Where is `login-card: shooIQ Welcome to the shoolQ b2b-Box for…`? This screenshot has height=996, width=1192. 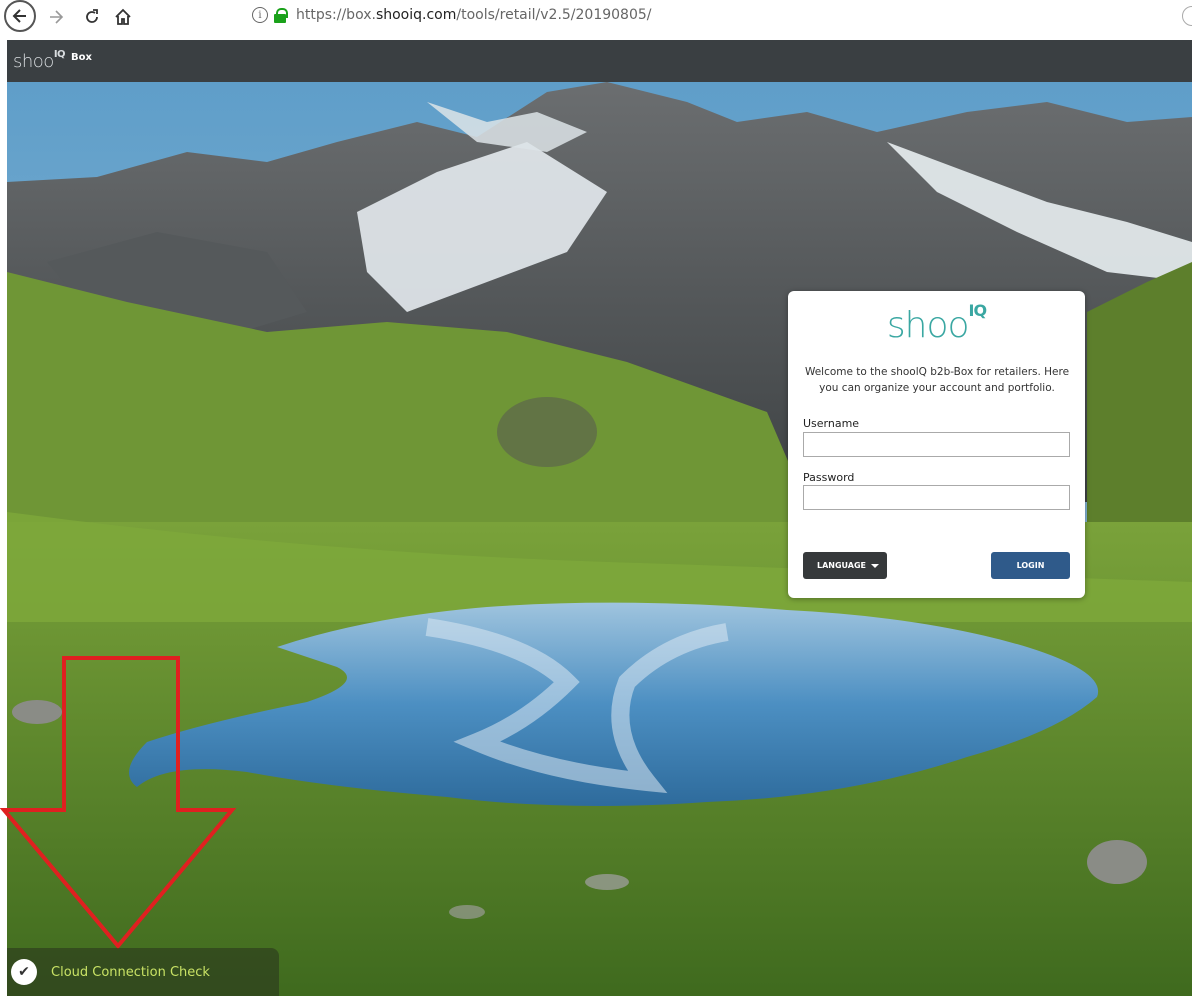
login-card: shooIQ Welcome to the shoolQ b2b-Box for… is located at coordinates (936, 444).